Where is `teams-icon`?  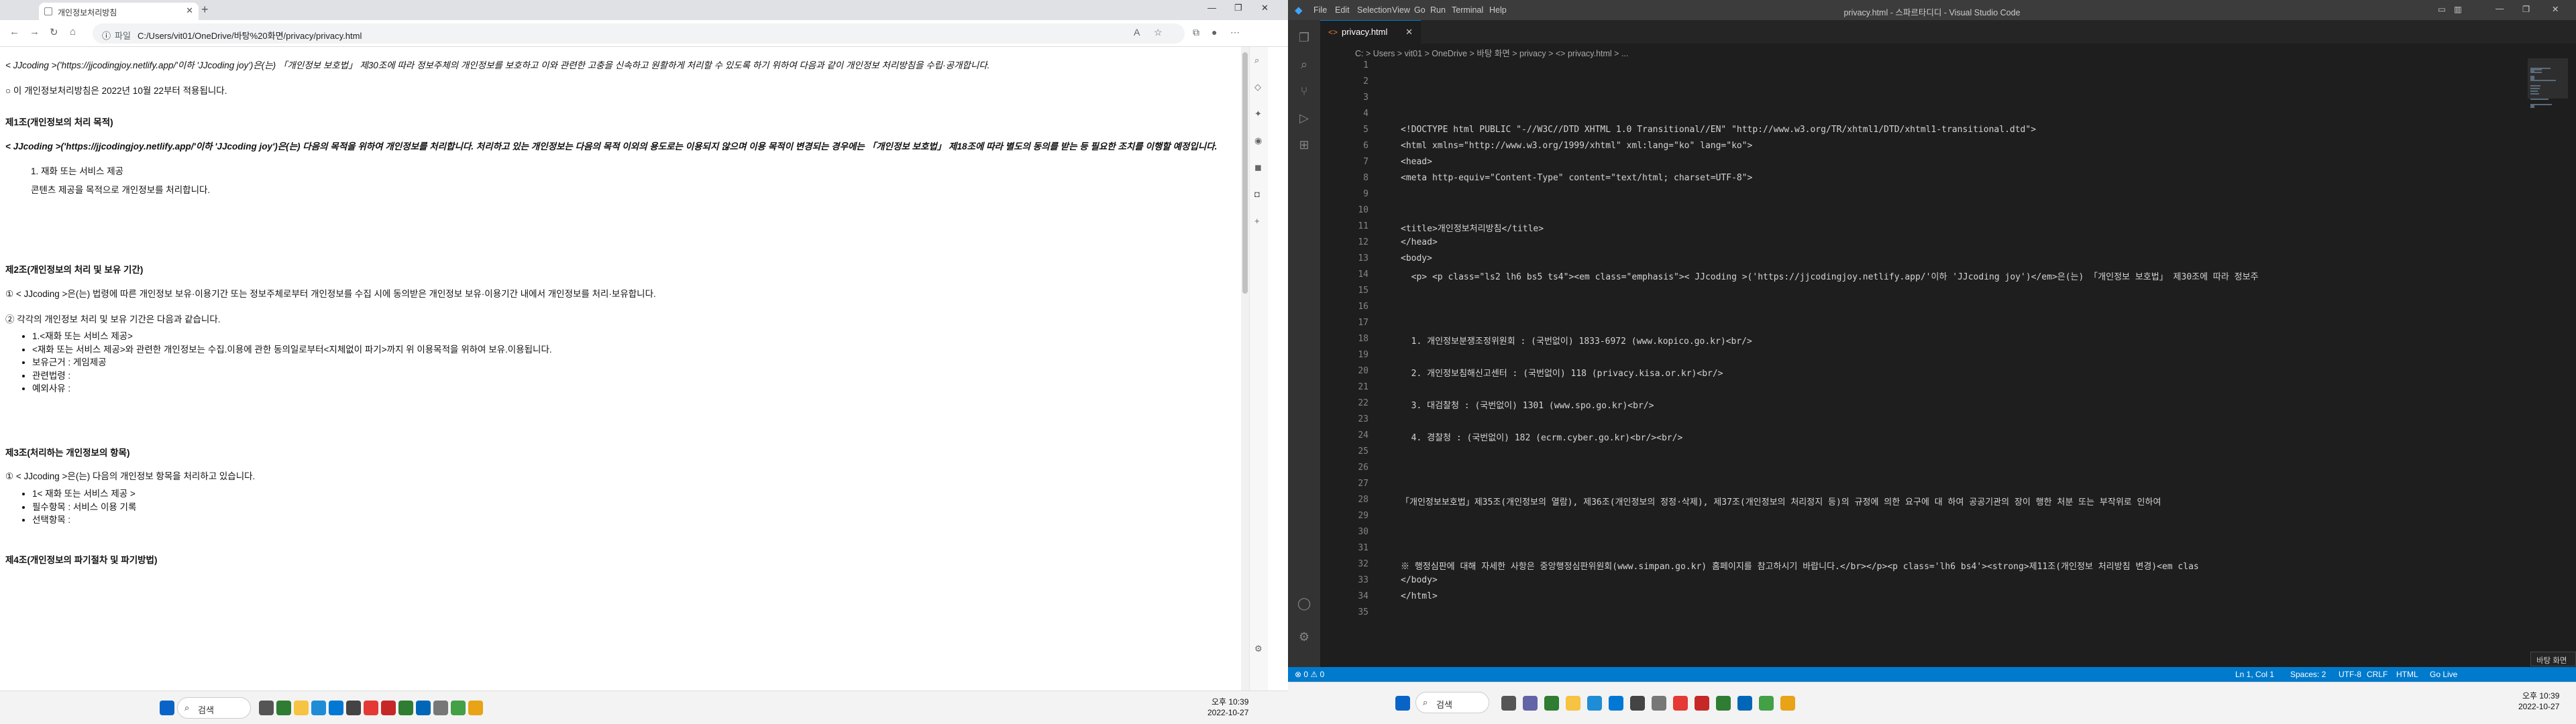
teams-icon is located at coordinates (1530, 703).